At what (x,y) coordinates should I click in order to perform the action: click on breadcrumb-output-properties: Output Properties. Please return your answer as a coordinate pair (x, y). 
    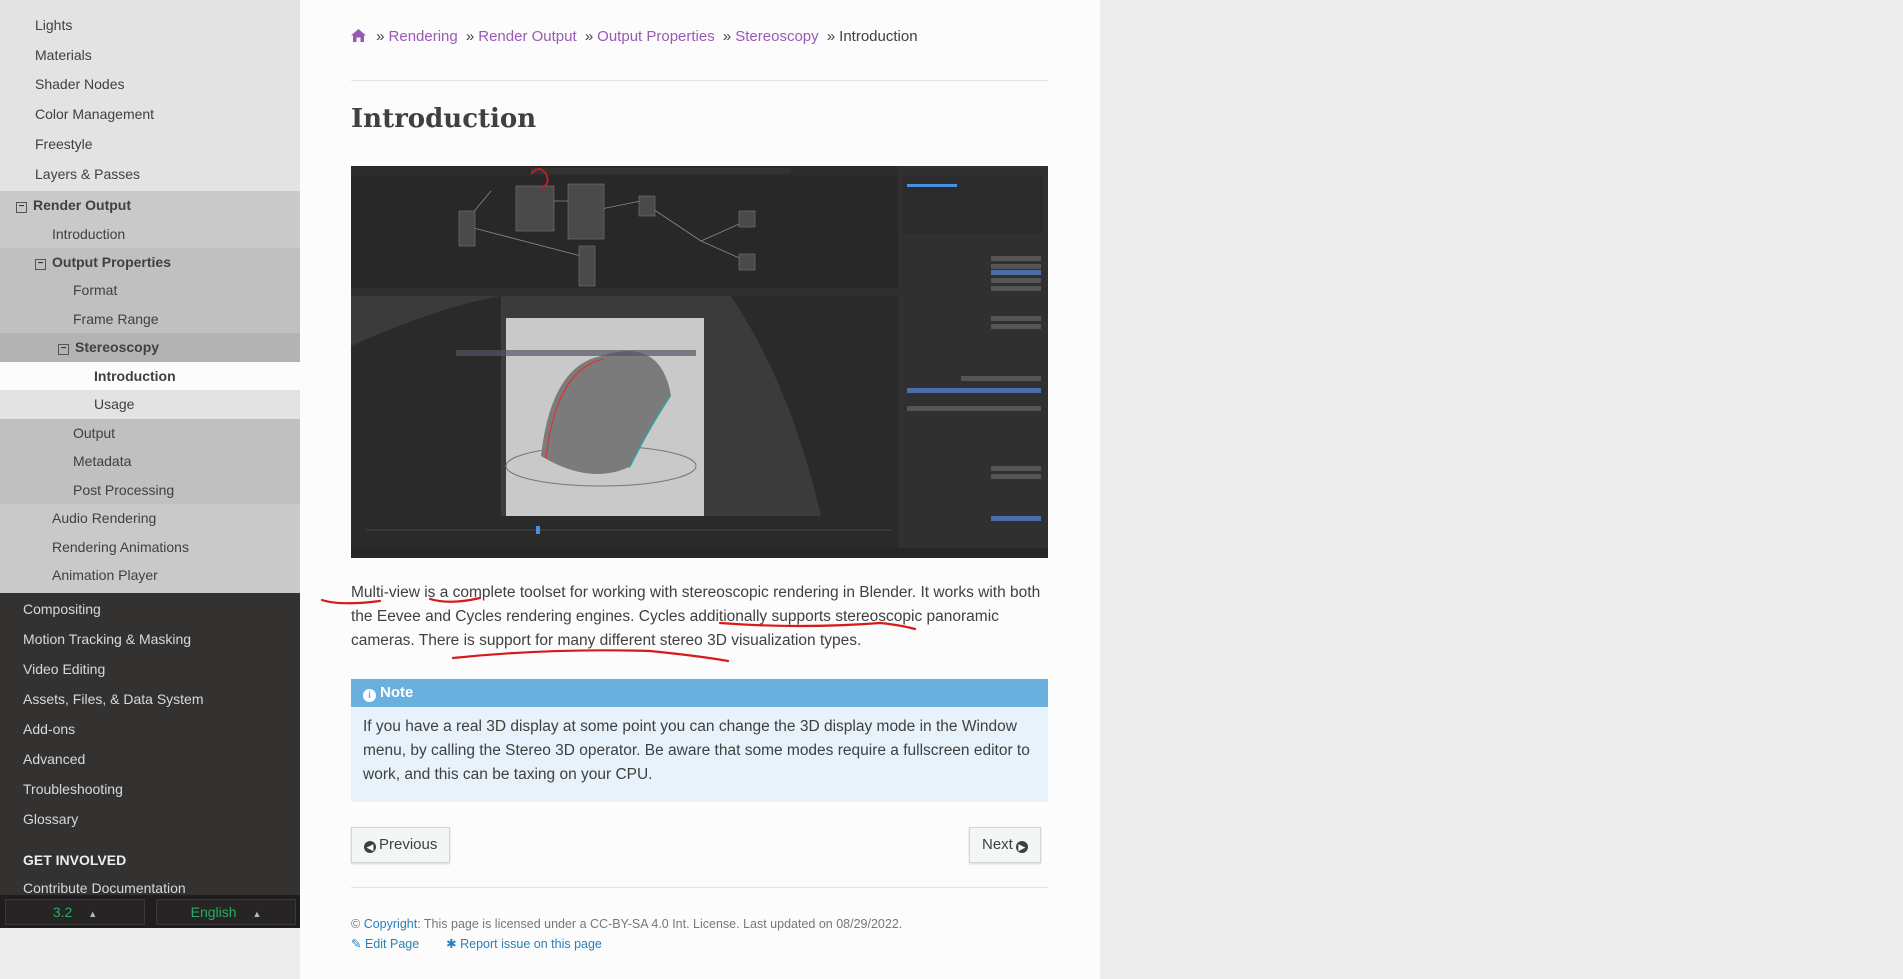
    Looking at the image, I should click on (656, 36).